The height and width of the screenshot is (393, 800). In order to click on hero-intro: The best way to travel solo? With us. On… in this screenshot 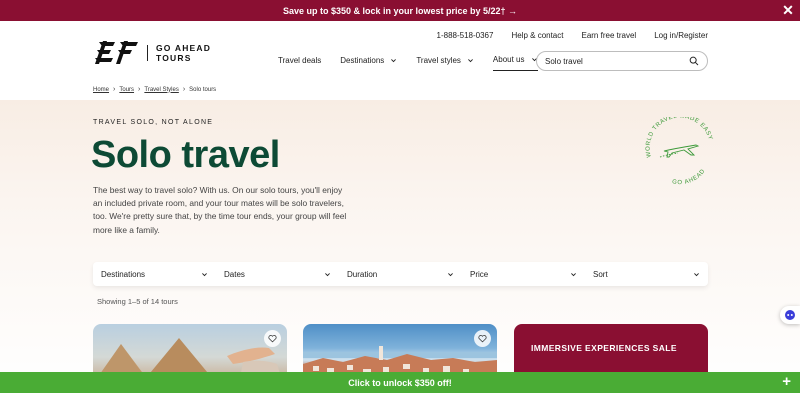, I will do `click(220, 210)`.